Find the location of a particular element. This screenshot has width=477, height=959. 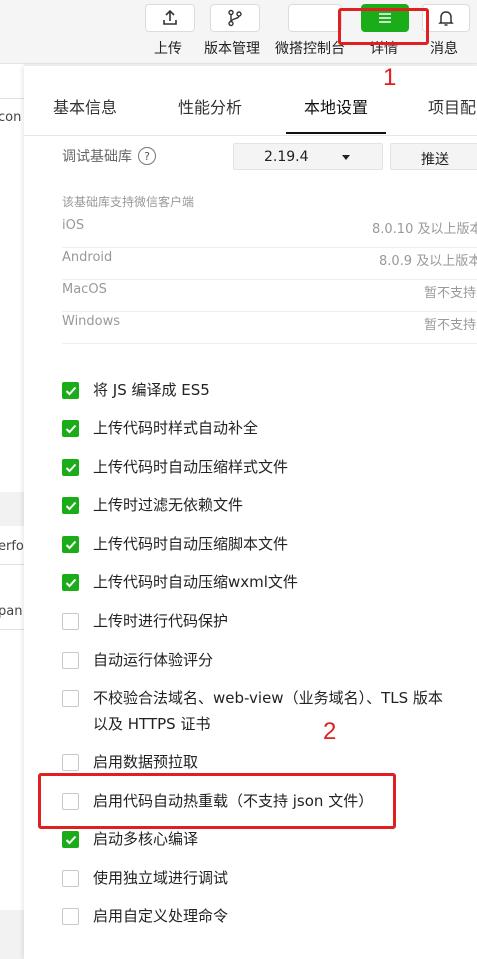

option-auto-audit: 自动运行体验评分 is located at coordinates (137, 662).